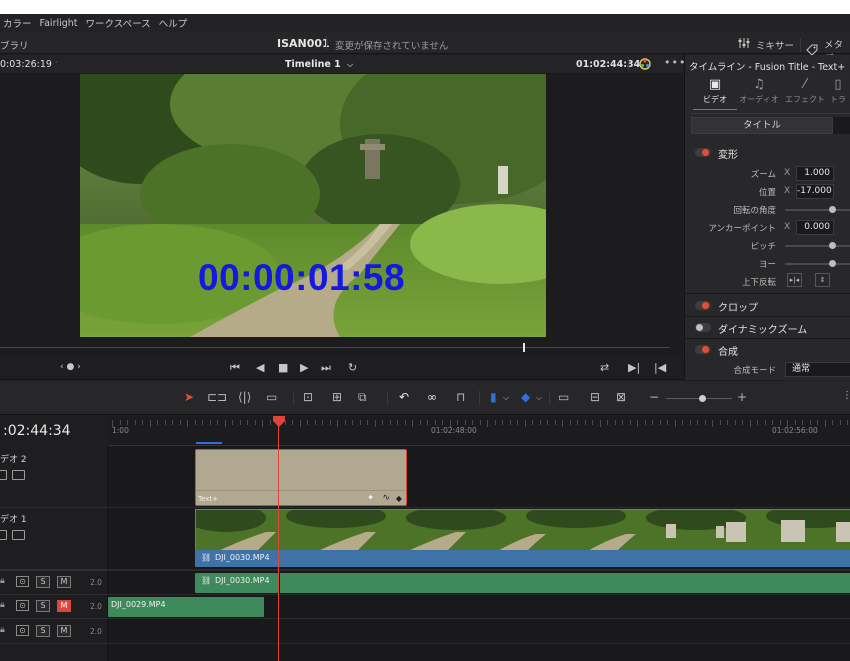 The width and height of the screenshot is (850, 661). What do you see at coordinates (621, 397) in the screenshot?
I see `custom-zoom-icon: ⊠` at bounding box center [621, 397].